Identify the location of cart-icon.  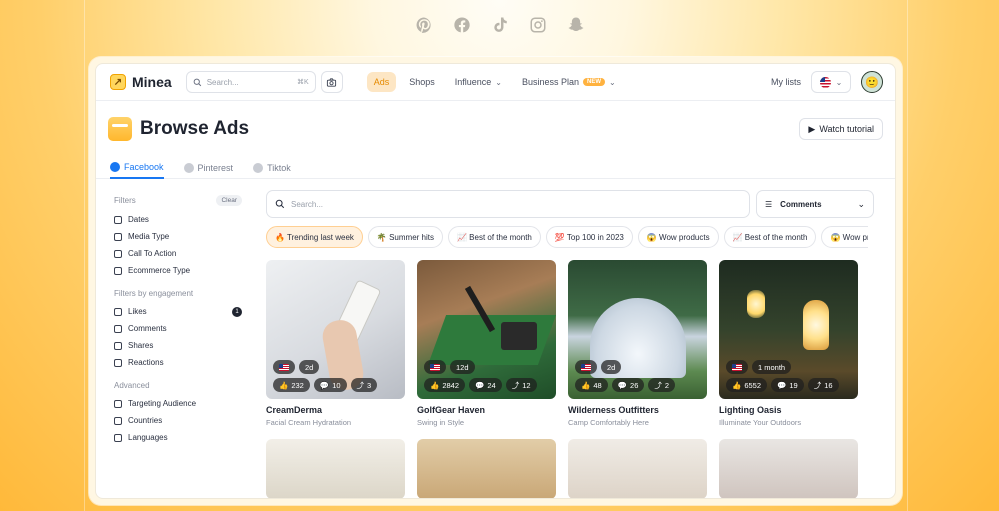
(118, 270).